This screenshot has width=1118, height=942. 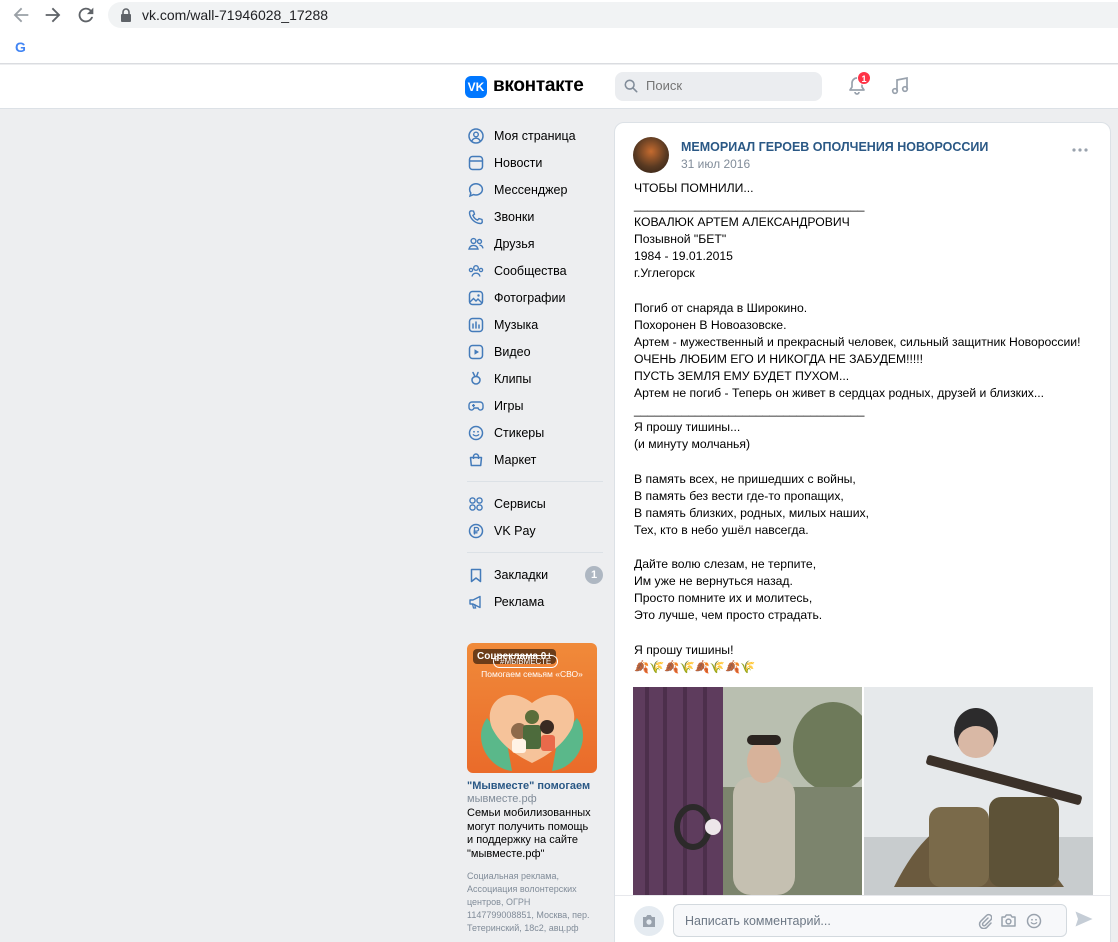 I want to click on news-icon, so click(x=476, y=163).